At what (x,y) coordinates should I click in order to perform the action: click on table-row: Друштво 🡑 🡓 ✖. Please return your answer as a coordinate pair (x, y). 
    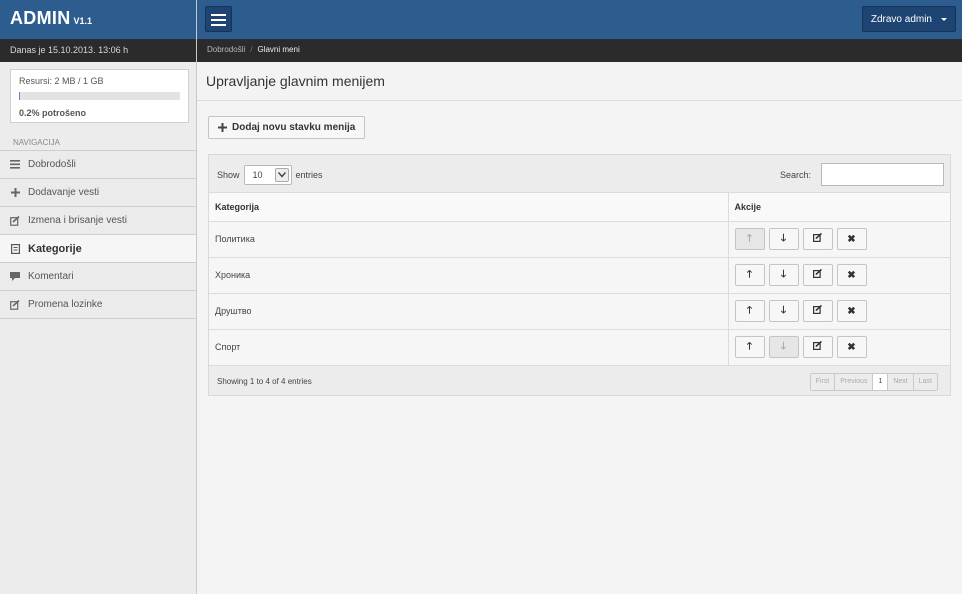
    Looking at the image, I should click on (579, 311).